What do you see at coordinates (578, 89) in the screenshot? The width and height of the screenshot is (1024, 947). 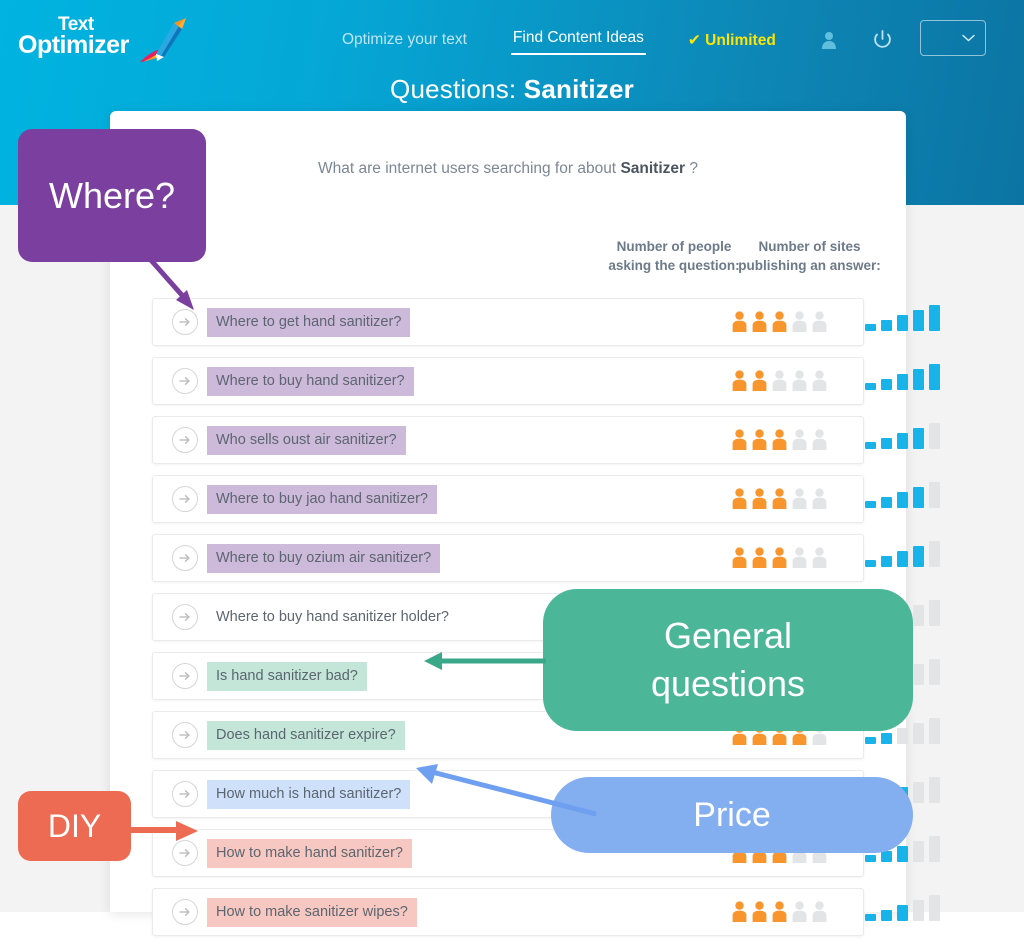 I see `page-title-keyword: Sanitizer` at bounding box center [578, 89].